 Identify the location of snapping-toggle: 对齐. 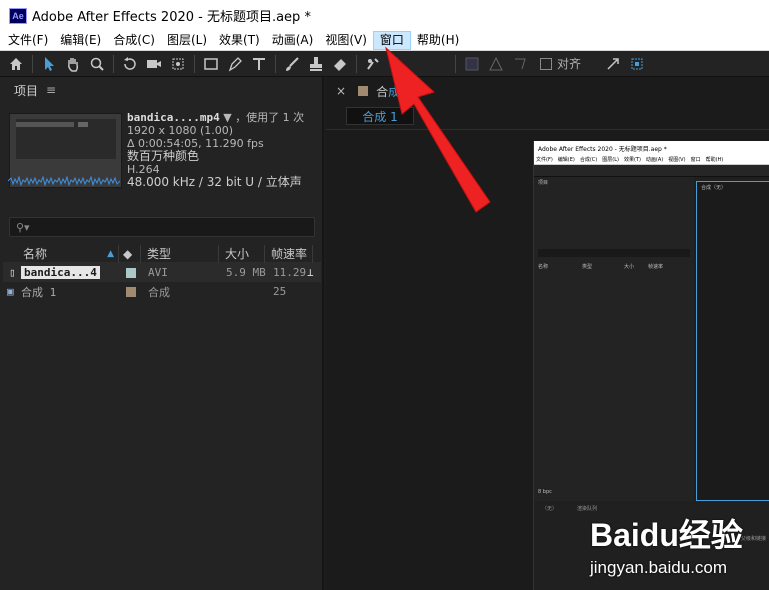
(560, 63).